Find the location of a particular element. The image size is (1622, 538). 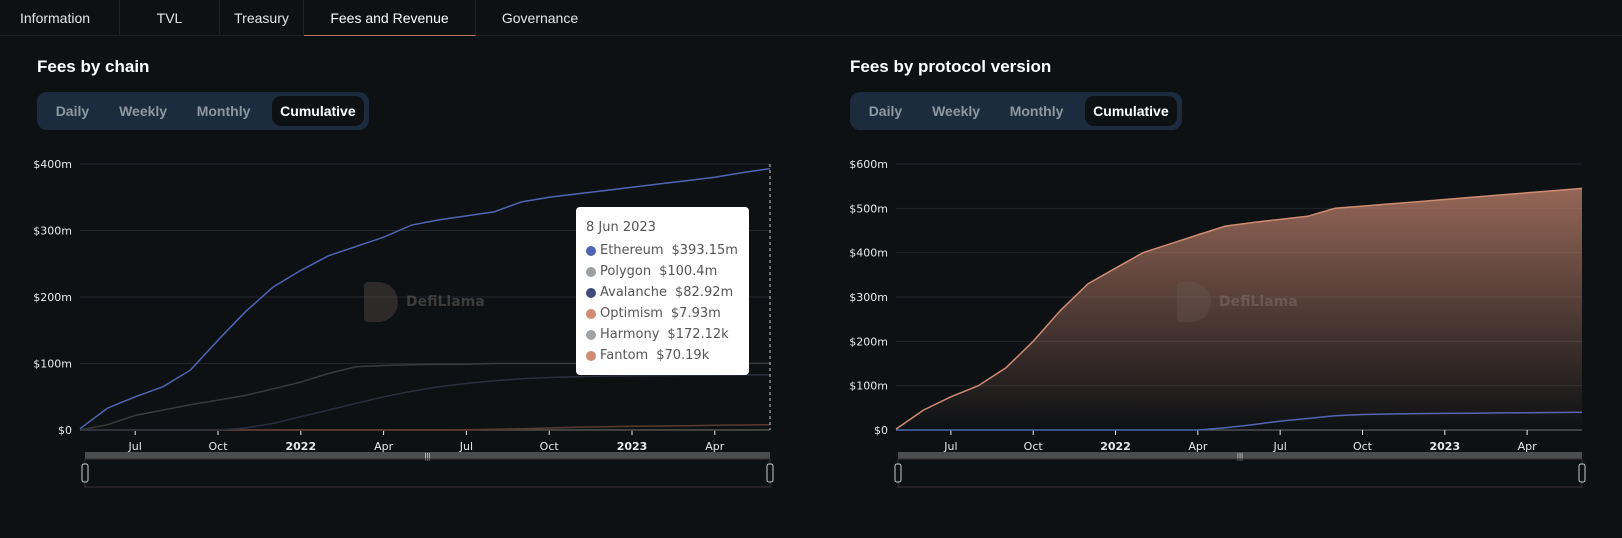

tooltip-series-name: Harmony is located at coordinates (630, 334).